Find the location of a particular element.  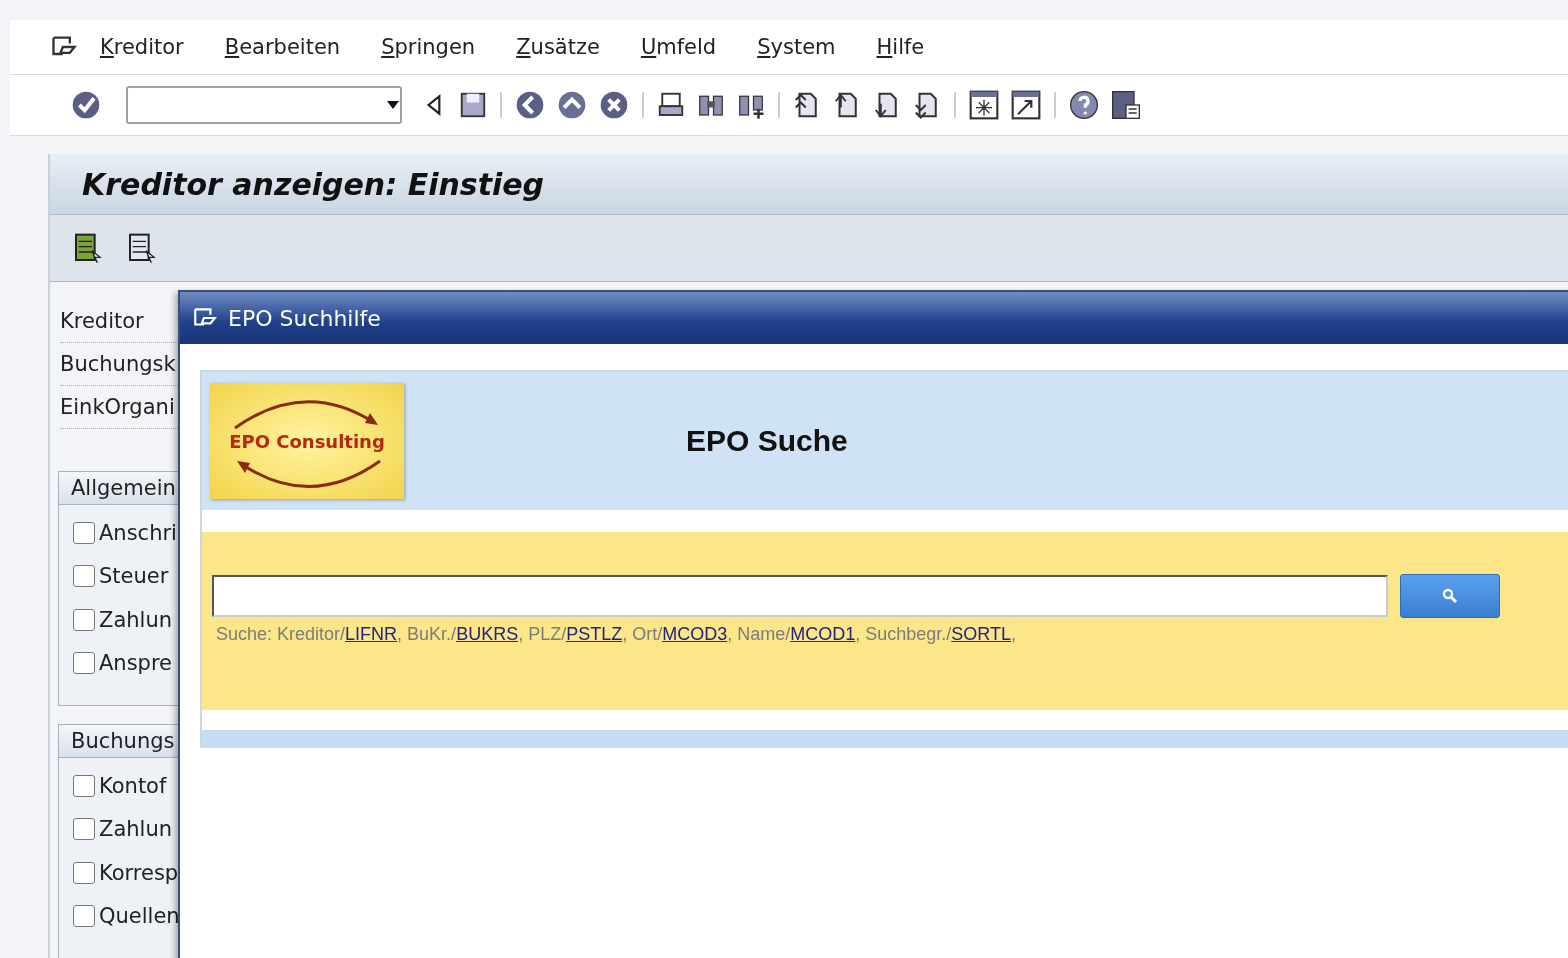

checkbox-label: Kontof is located at coordinates (133, 785).